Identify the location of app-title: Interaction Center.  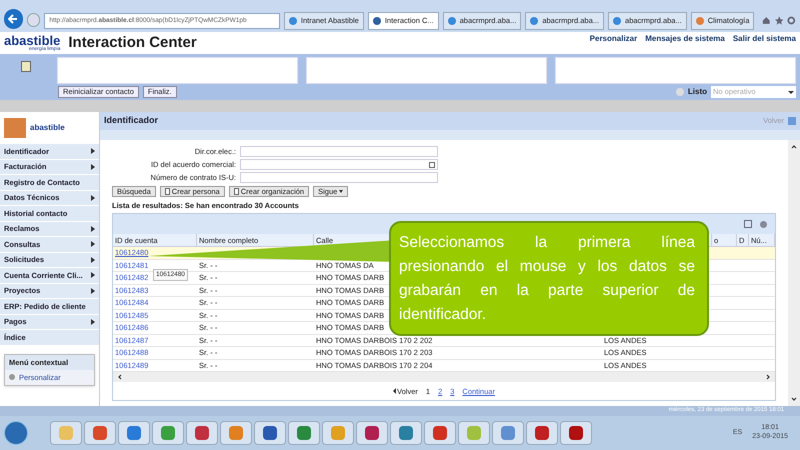
(132, 42).